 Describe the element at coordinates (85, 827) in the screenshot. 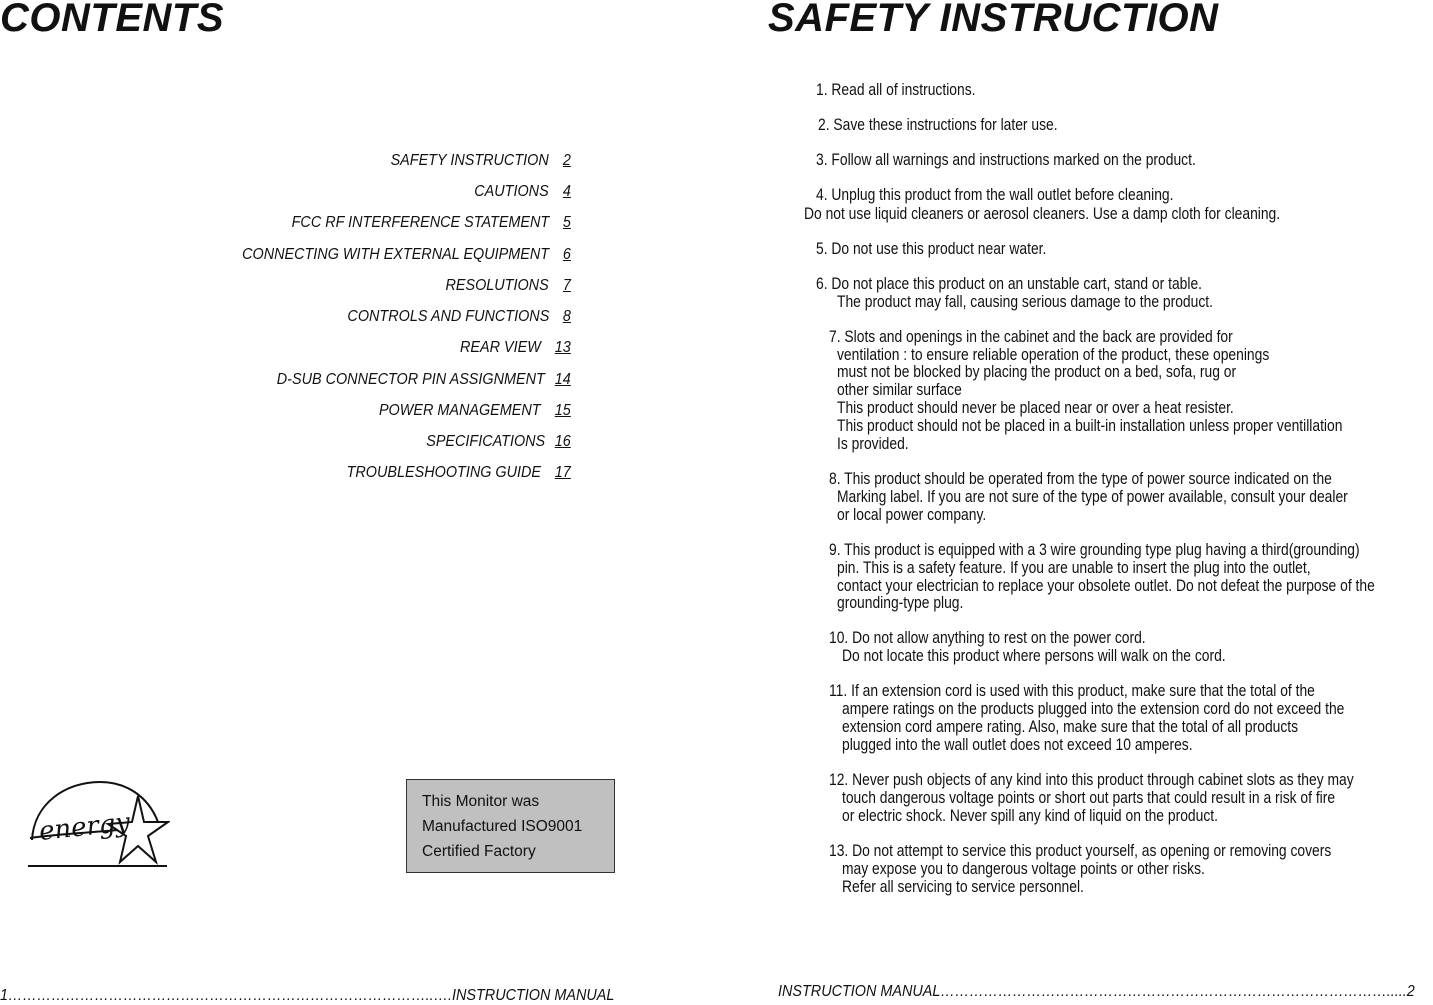

I see `svg-text: energy` at that location.